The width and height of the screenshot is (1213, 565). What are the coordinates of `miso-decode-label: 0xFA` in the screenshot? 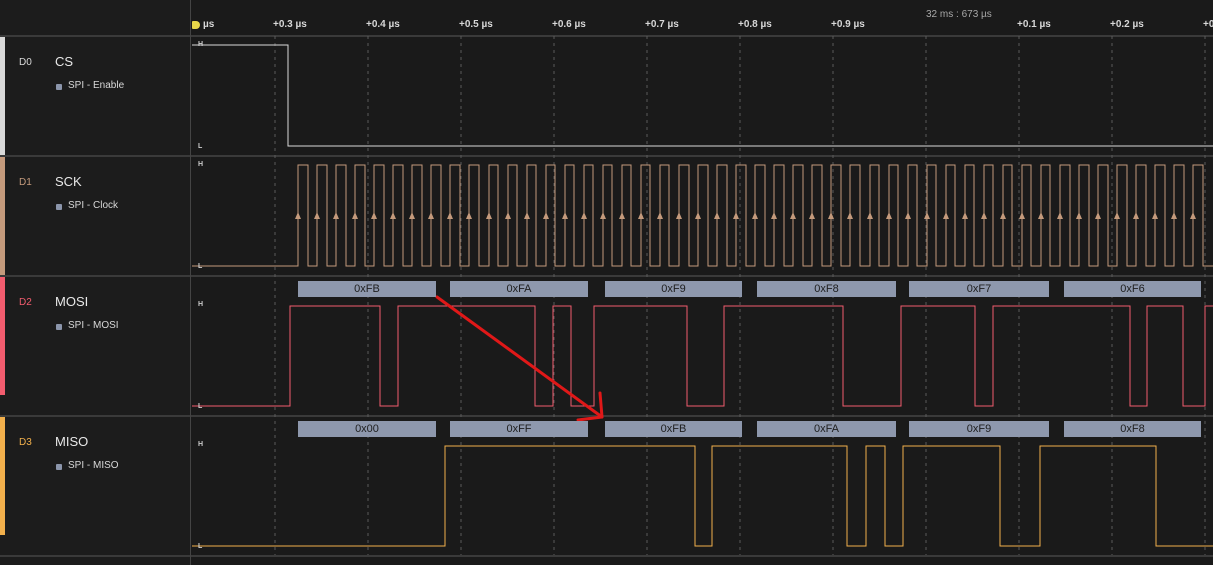 It's located at (826, 429).